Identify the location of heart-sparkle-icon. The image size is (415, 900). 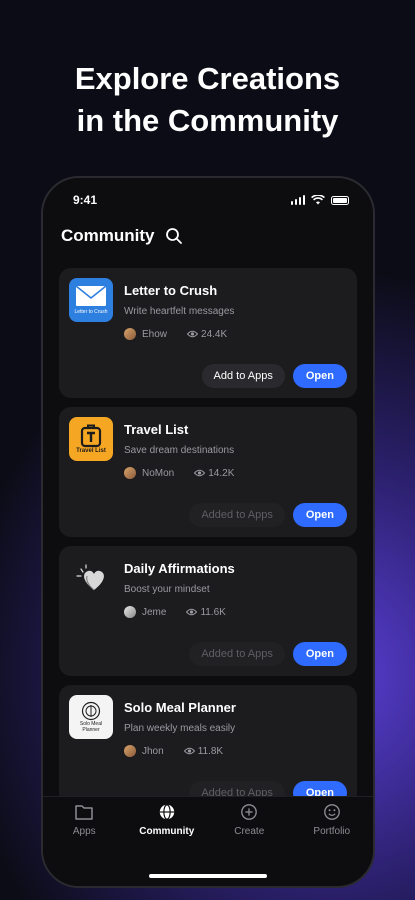
(90, 577).